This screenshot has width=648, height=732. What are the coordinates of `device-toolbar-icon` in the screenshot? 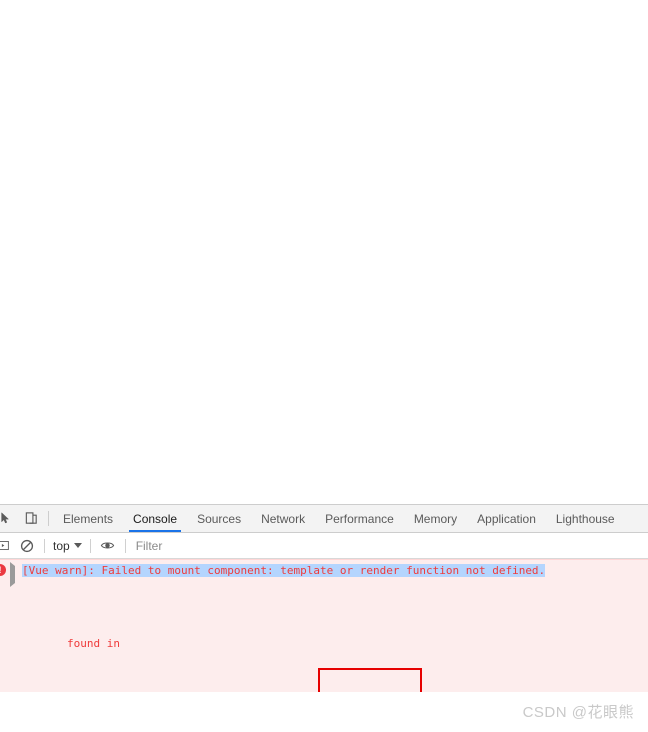 It's located at (31, 518).